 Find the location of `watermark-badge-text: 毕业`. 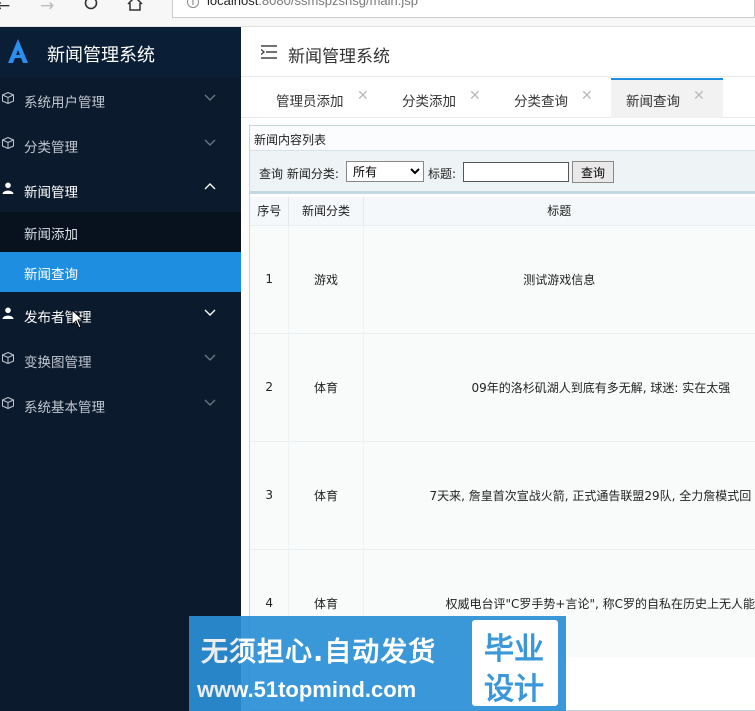

watermark-badge-text: 毕业 is located at coordinates (514, 649).